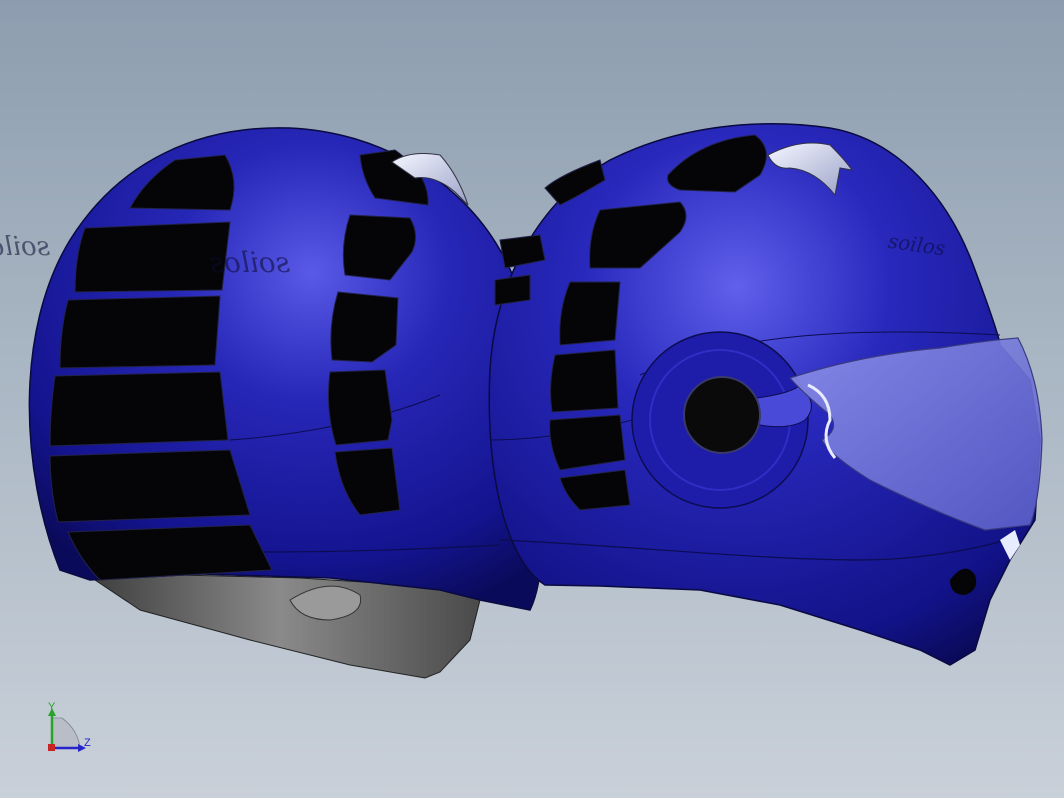  Describe the element at coordinates (87, 743) in the screenshot. I see `z-axis-label: Z` at that location.